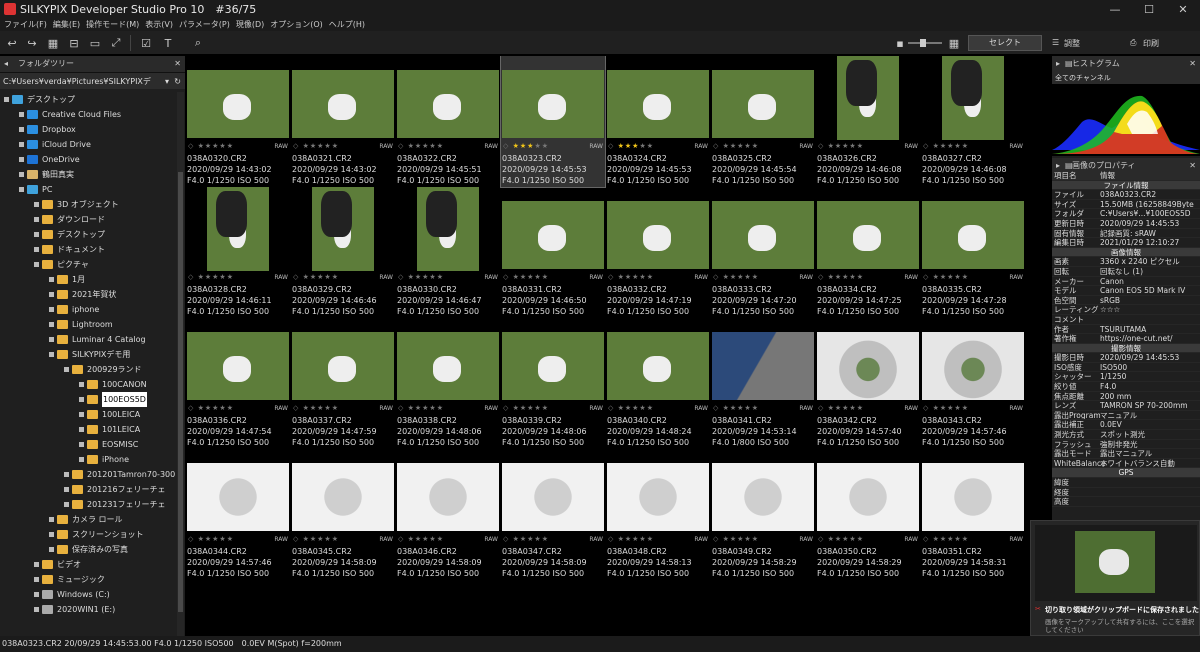 This screenshot has width=1200, height=652. I want to click on adjust-button: 調整, so click(1072, 43).